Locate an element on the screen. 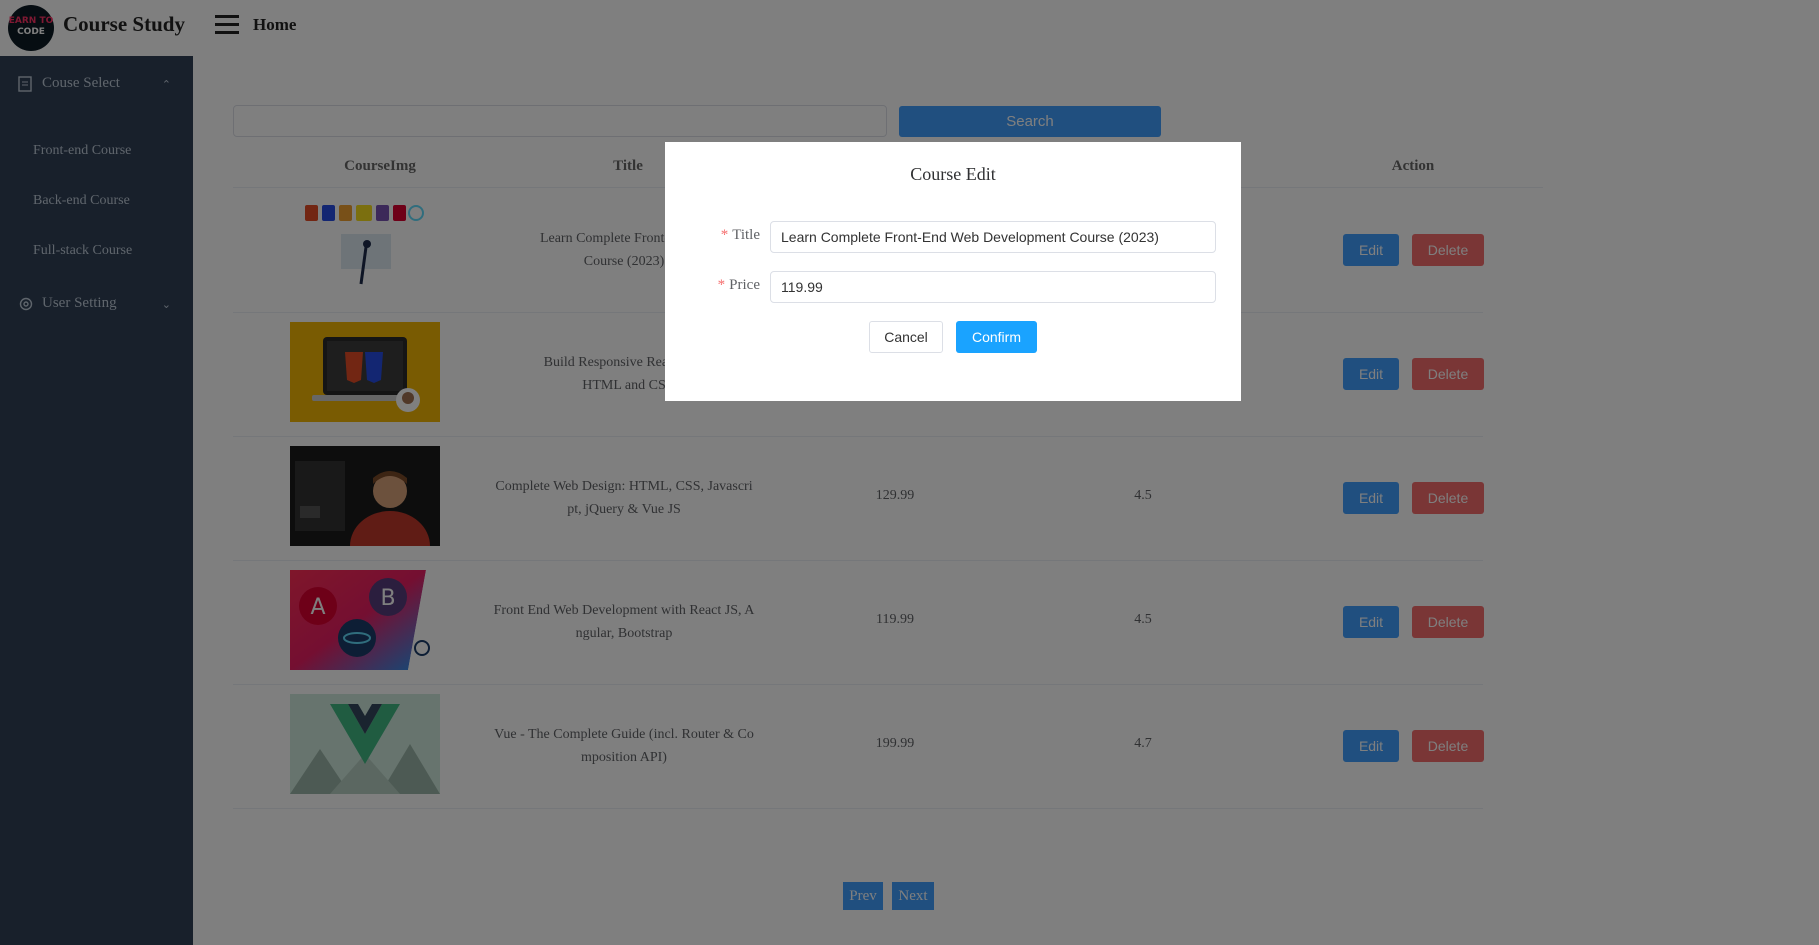 The height and width of the screenshot is (945, 1819). cancel-button: Cancel is located at coordinates (906, 337).